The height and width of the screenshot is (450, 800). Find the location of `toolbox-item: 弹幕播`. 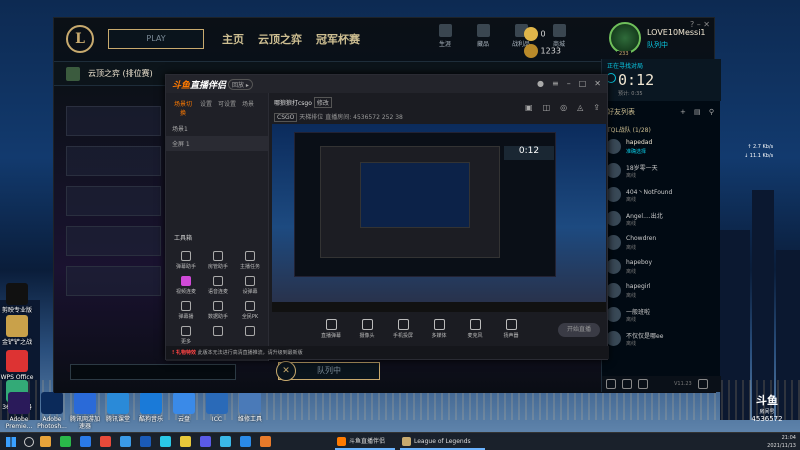

toolbox-item: 弹幕播 is located at coordinates (186, 310).